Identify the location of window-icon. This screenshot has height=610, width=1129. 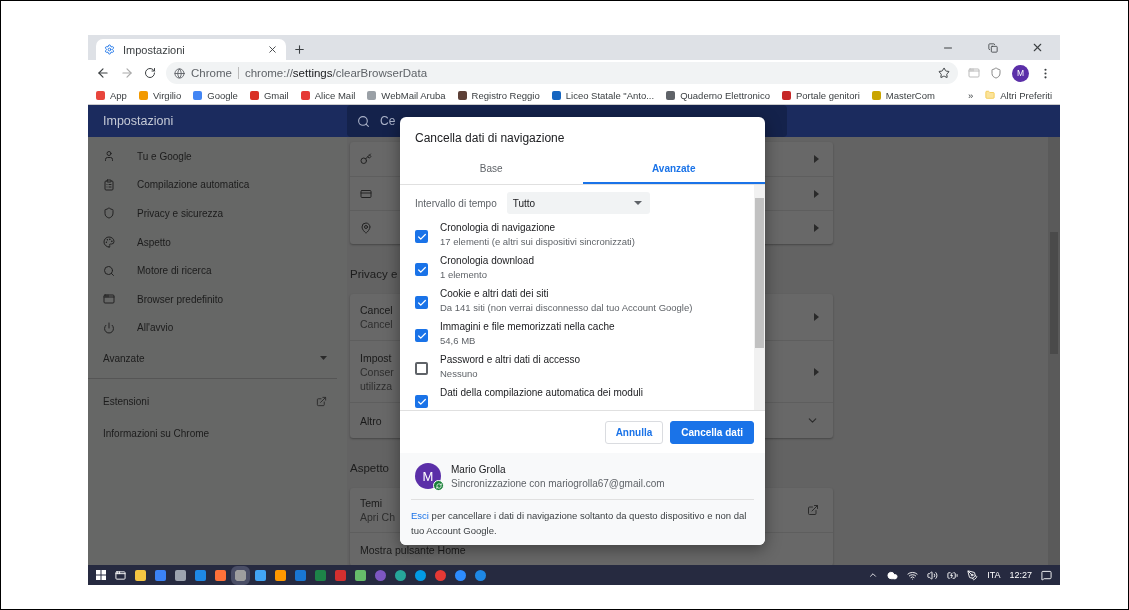
(109, 299).